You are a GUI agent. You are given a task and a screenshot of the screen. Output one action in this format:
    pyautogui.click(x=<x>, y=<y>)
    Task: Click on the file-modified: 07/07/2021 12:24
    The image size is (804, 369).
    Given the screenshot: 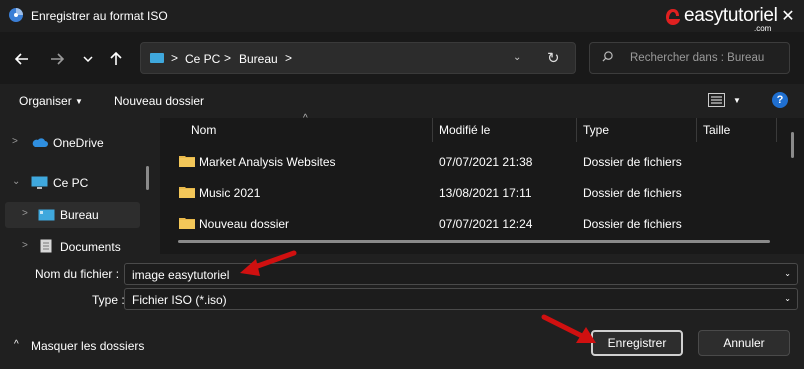 What is the action you would take?
    pyautogui.click(x=486, y=224)
    